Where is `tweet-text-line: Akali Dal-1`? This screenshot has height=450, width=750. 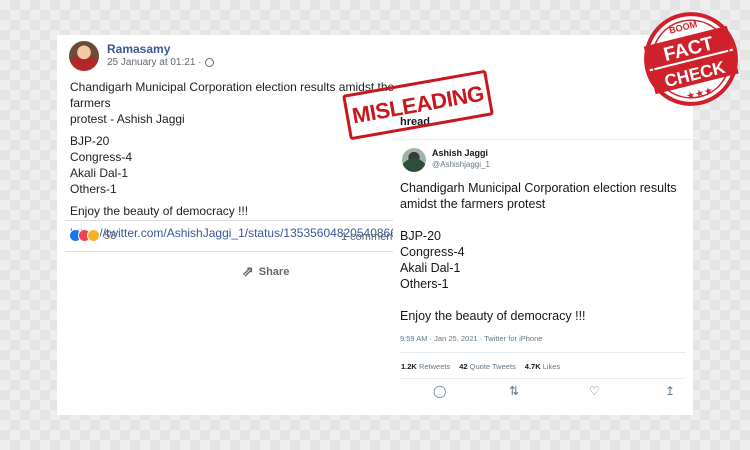 tweet-text-line: Akali Dal-1 is located at coordinates (430, 268).